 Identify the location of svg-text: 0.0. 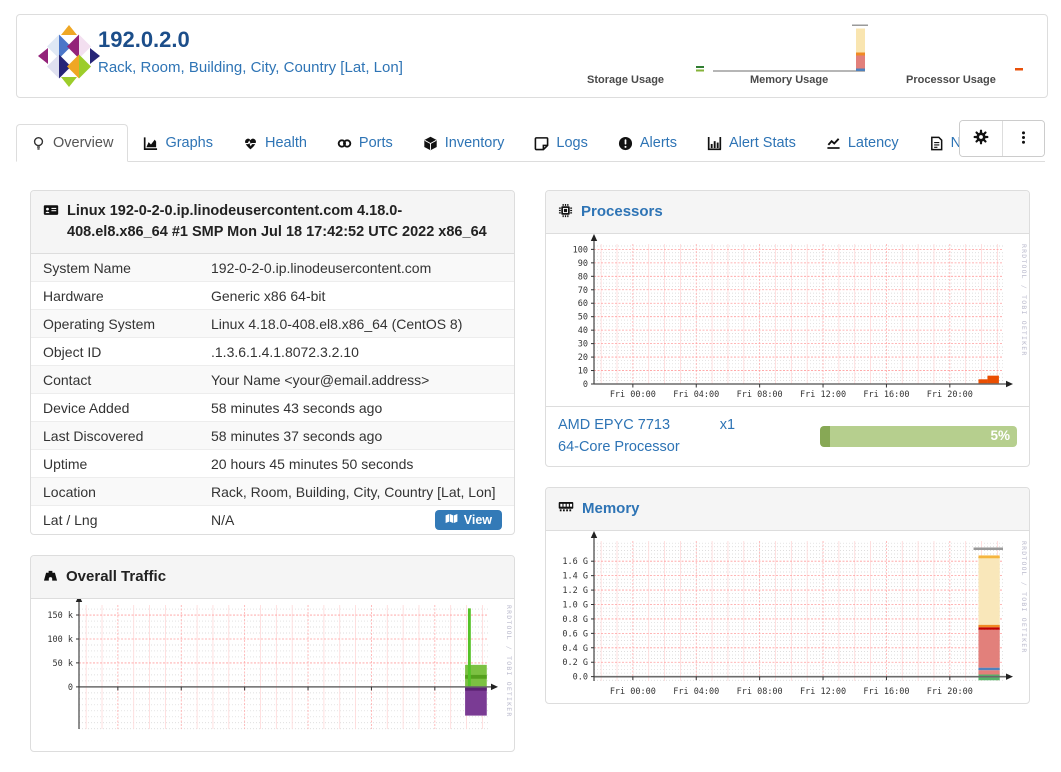
(580, 678).